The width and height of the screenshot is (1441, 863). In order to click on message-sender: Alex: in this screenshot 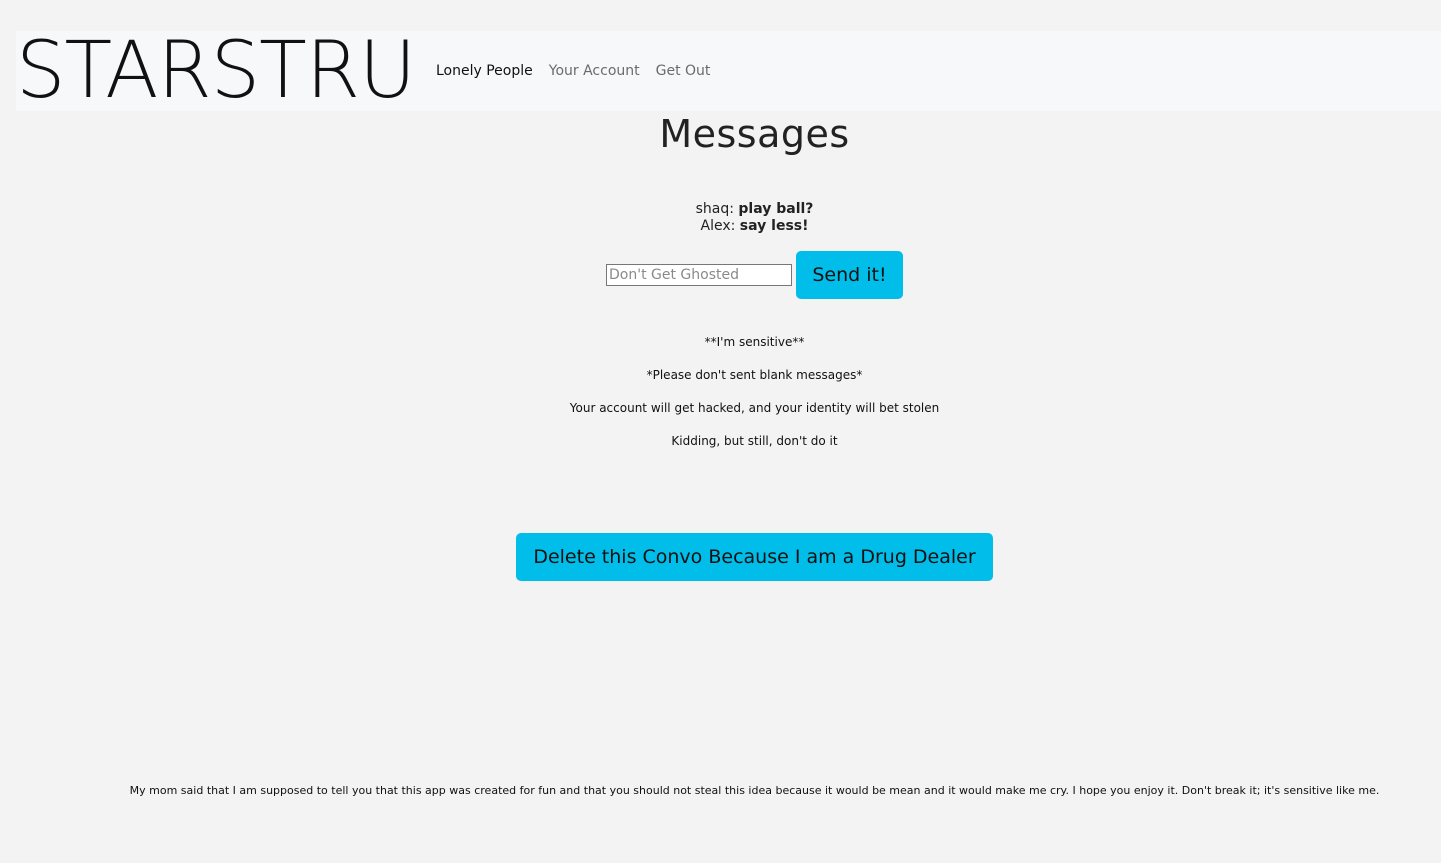, I will do `click(718, 226)`.